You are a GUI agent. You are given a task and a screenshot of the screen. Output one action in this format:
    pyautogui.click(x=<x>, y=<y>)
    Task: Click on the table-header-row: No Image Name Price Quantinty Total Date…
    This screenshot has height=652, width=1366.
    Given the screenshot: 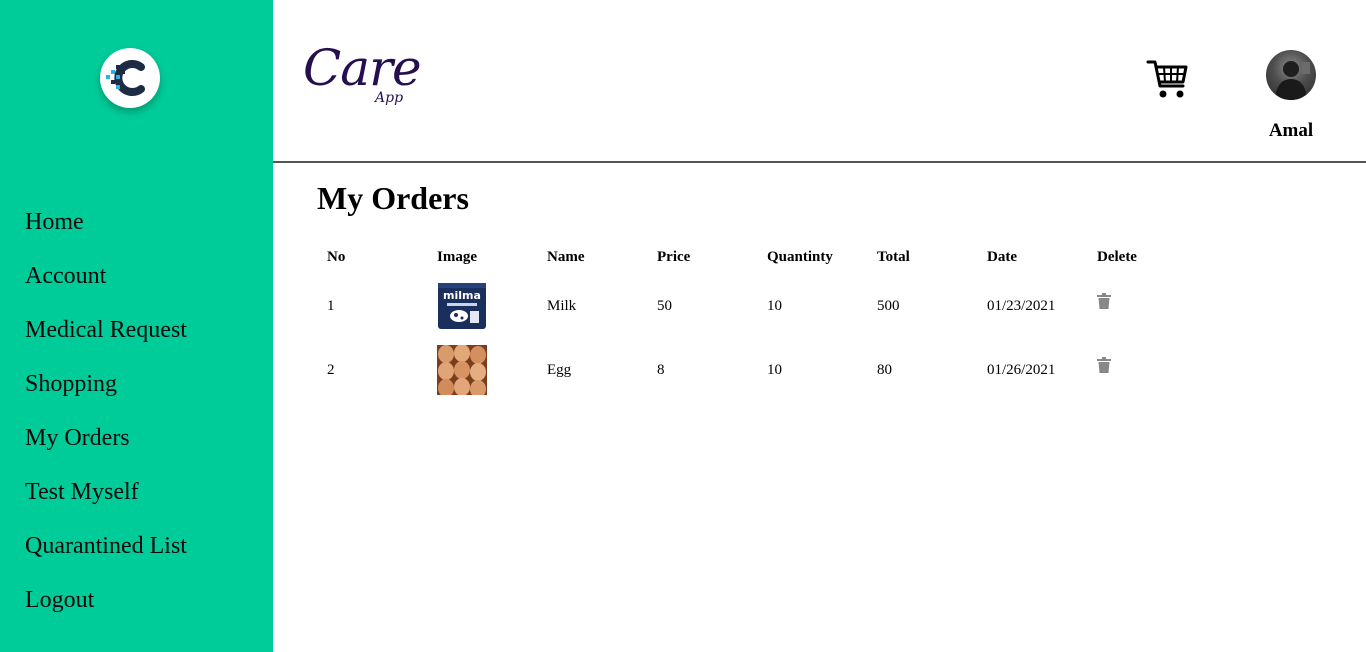 What is the action you would take?
    pyautogui.click(x=757, y=257)
    